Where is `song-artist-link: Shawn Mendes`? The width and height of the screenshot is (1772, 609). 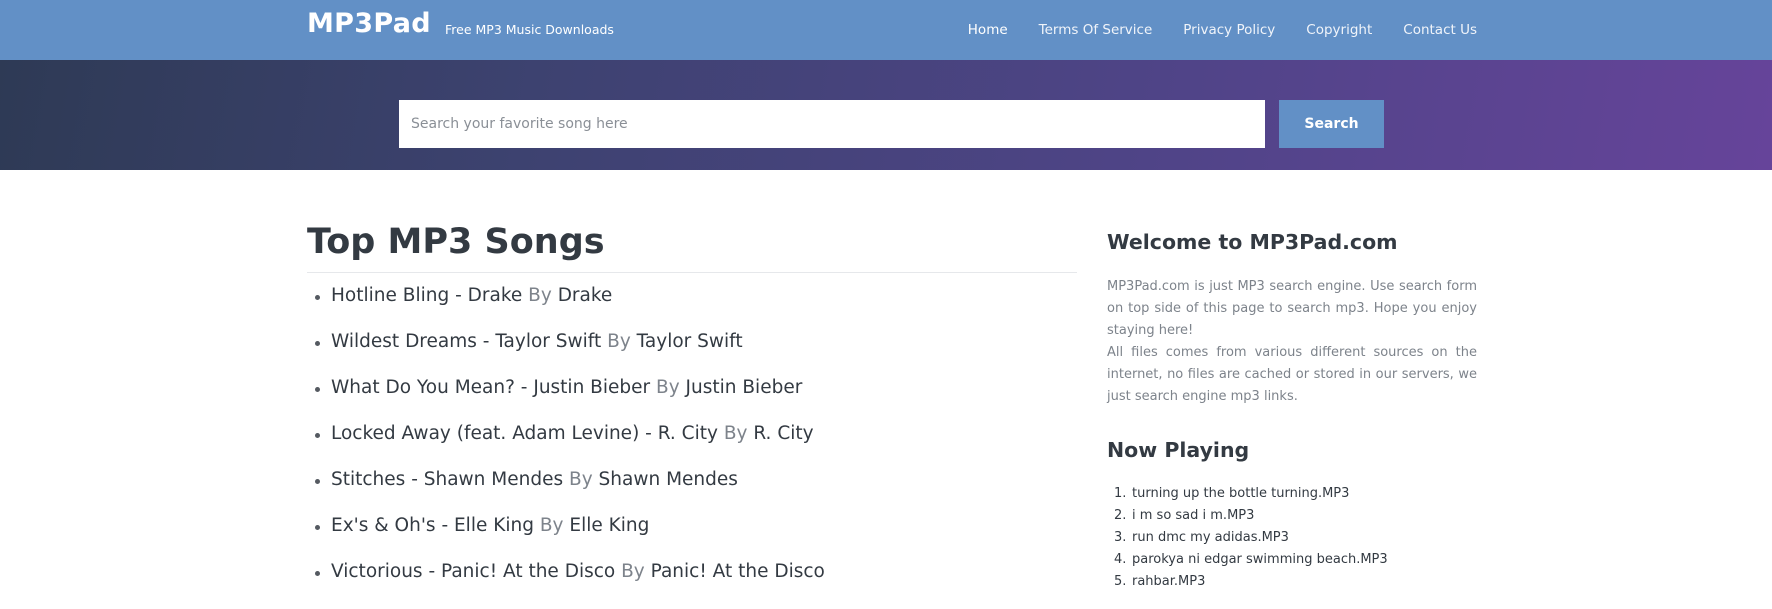
song-artist-link: Shawn Mendes is located at coordinates (668, 479).